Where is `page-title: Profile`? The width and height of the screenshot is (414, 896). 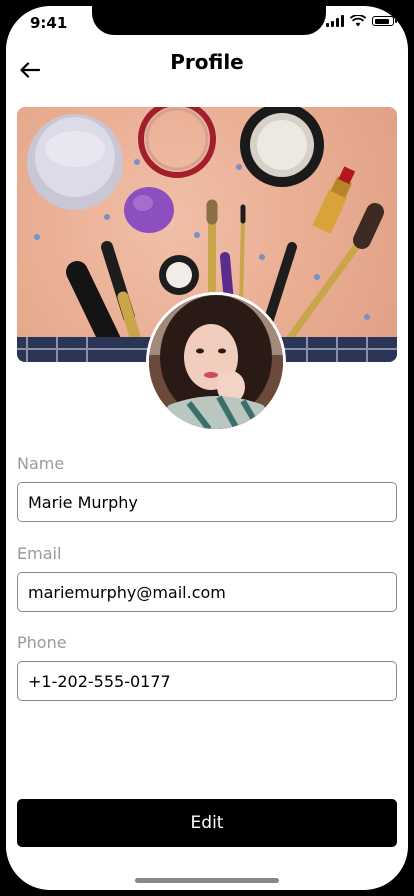
page-title: Profile is located at coordinates (207, 62).